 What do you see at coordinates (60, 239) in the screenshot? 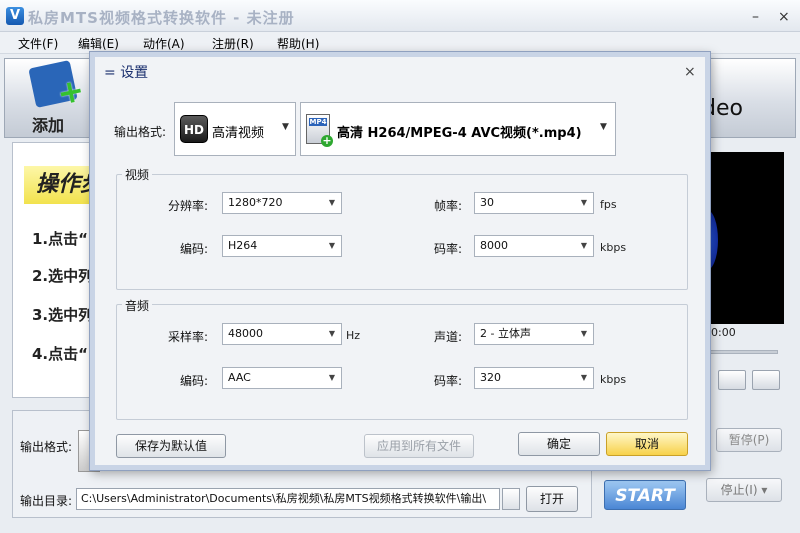
I see `step-item: 1.点击“` at bounding box center [60, 239].